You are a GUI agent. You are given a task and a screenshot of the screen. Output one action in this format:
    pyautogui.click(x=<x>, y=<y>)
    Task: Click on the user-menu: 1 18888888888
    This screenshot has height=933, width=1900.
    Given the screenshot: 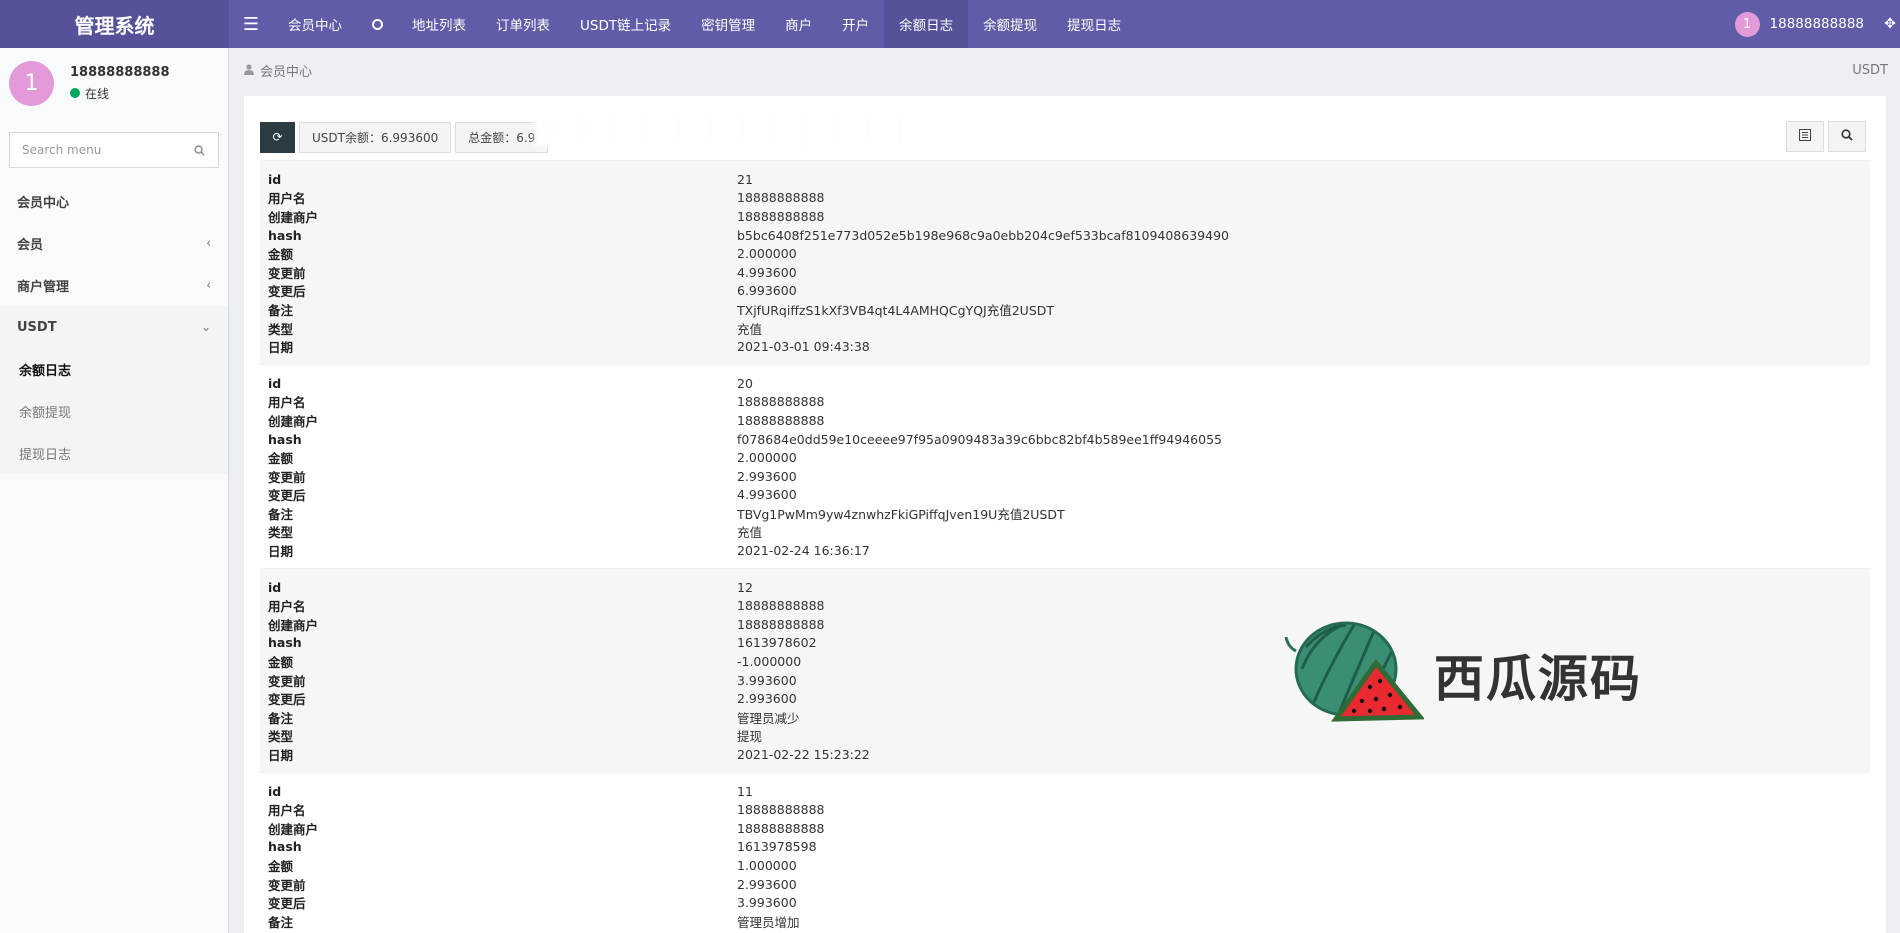 What is the action you would take?
    pyautogui.click(x=1799, y=24)
    